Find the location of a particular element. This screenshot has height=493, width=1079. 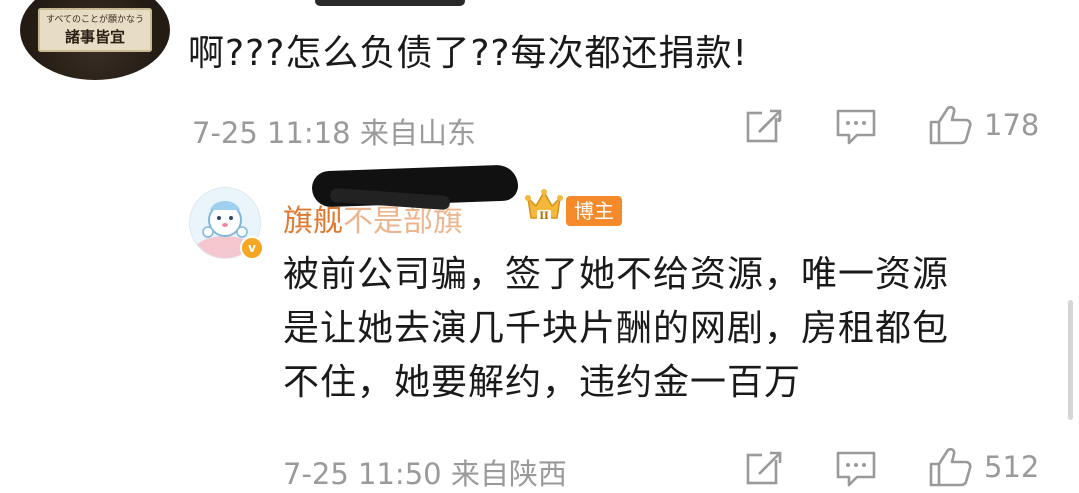

like-button: 512 is located at coordinates (983, 467).